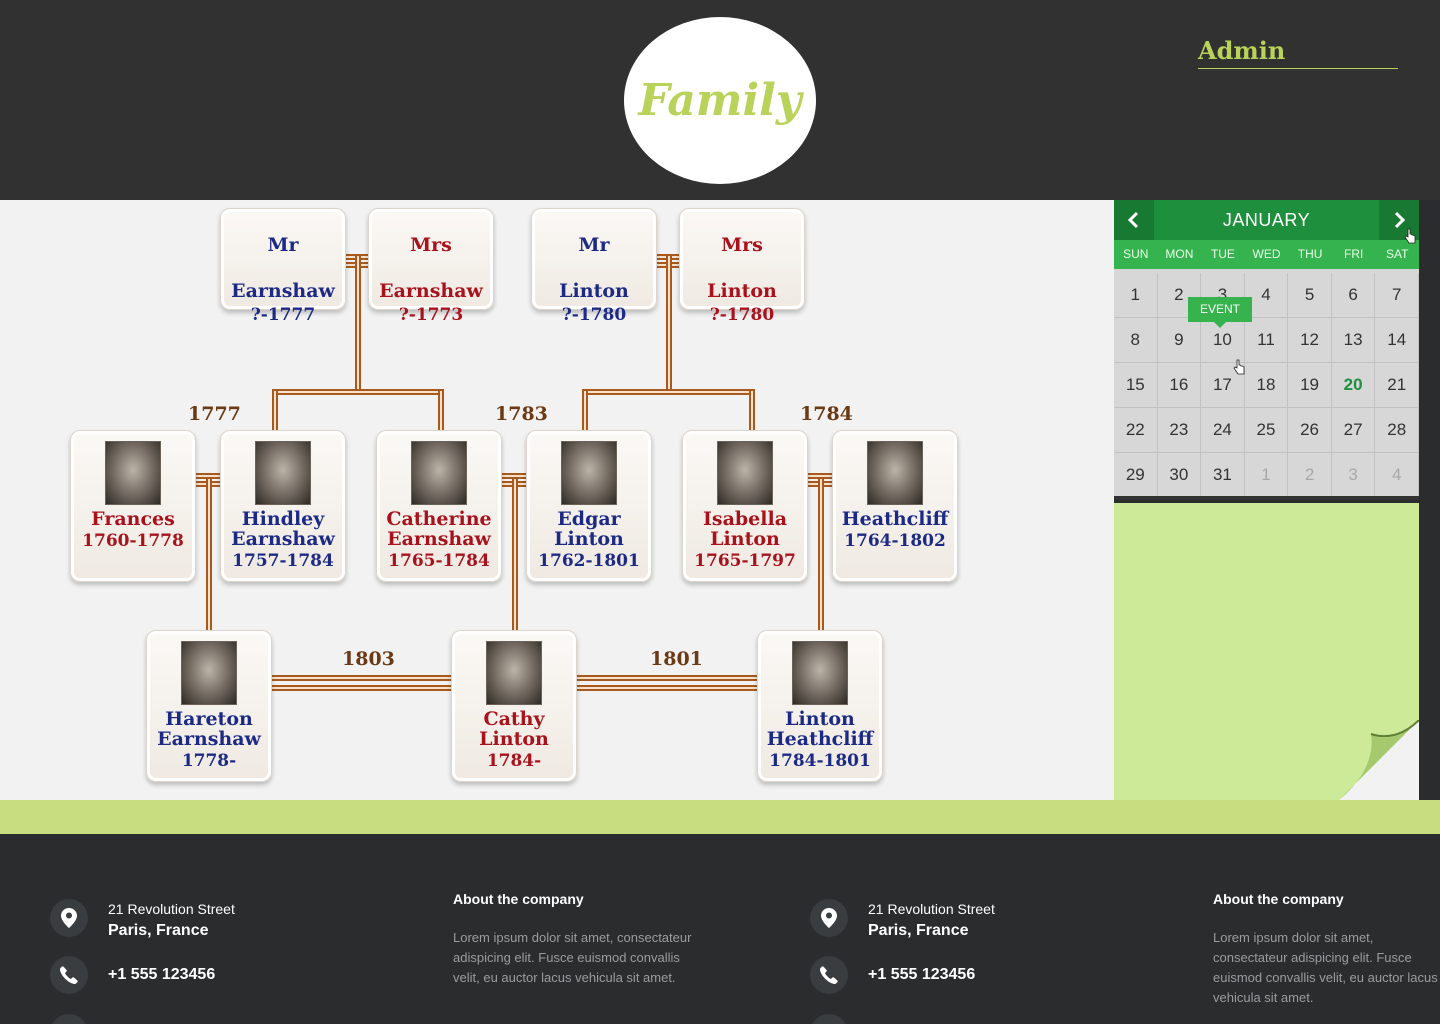  I want to click on person-name: Linton, so click(820, 719).